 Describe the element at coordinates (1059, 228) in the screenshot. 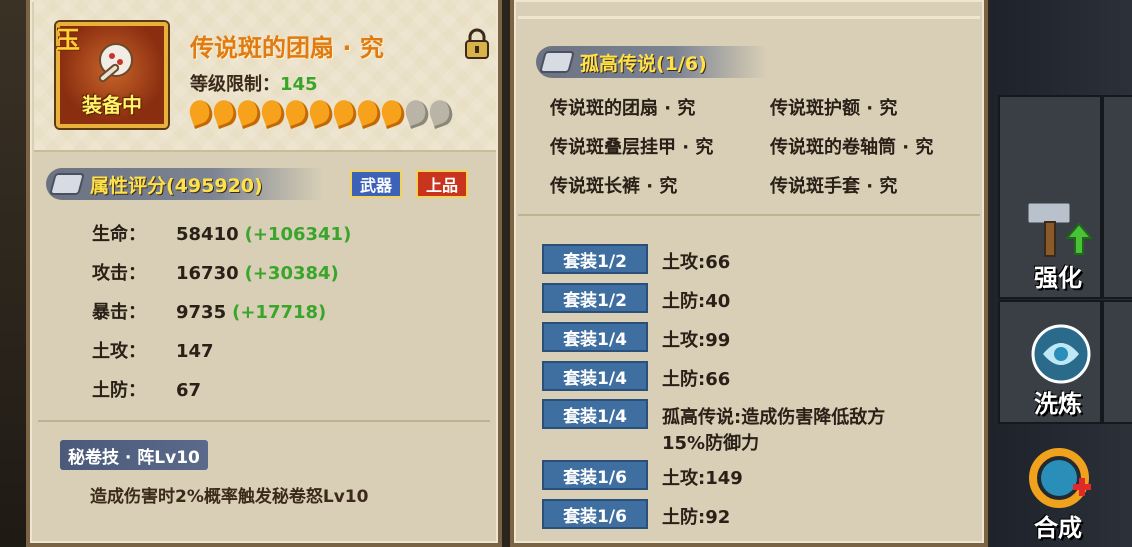

I see `hammer-icon` at that location.